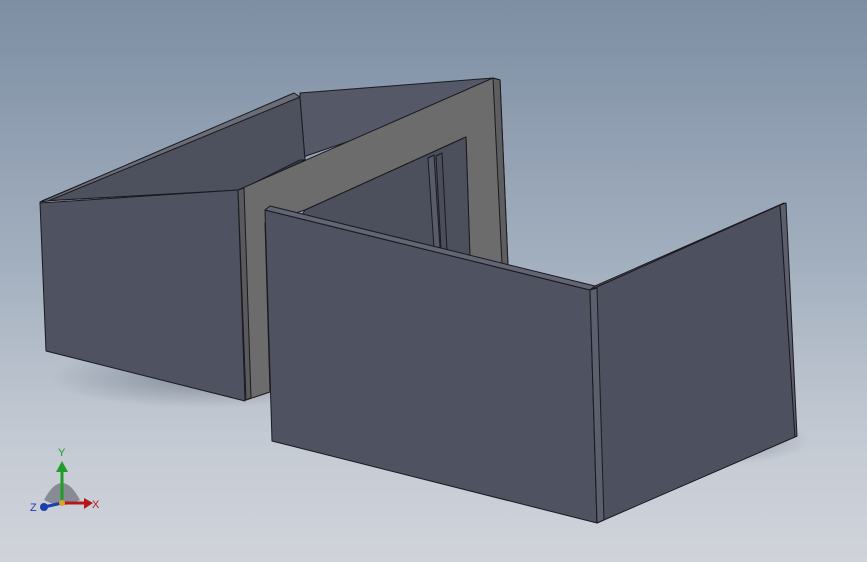  I want to click on y-axis-label: Y, so click(62, 453).